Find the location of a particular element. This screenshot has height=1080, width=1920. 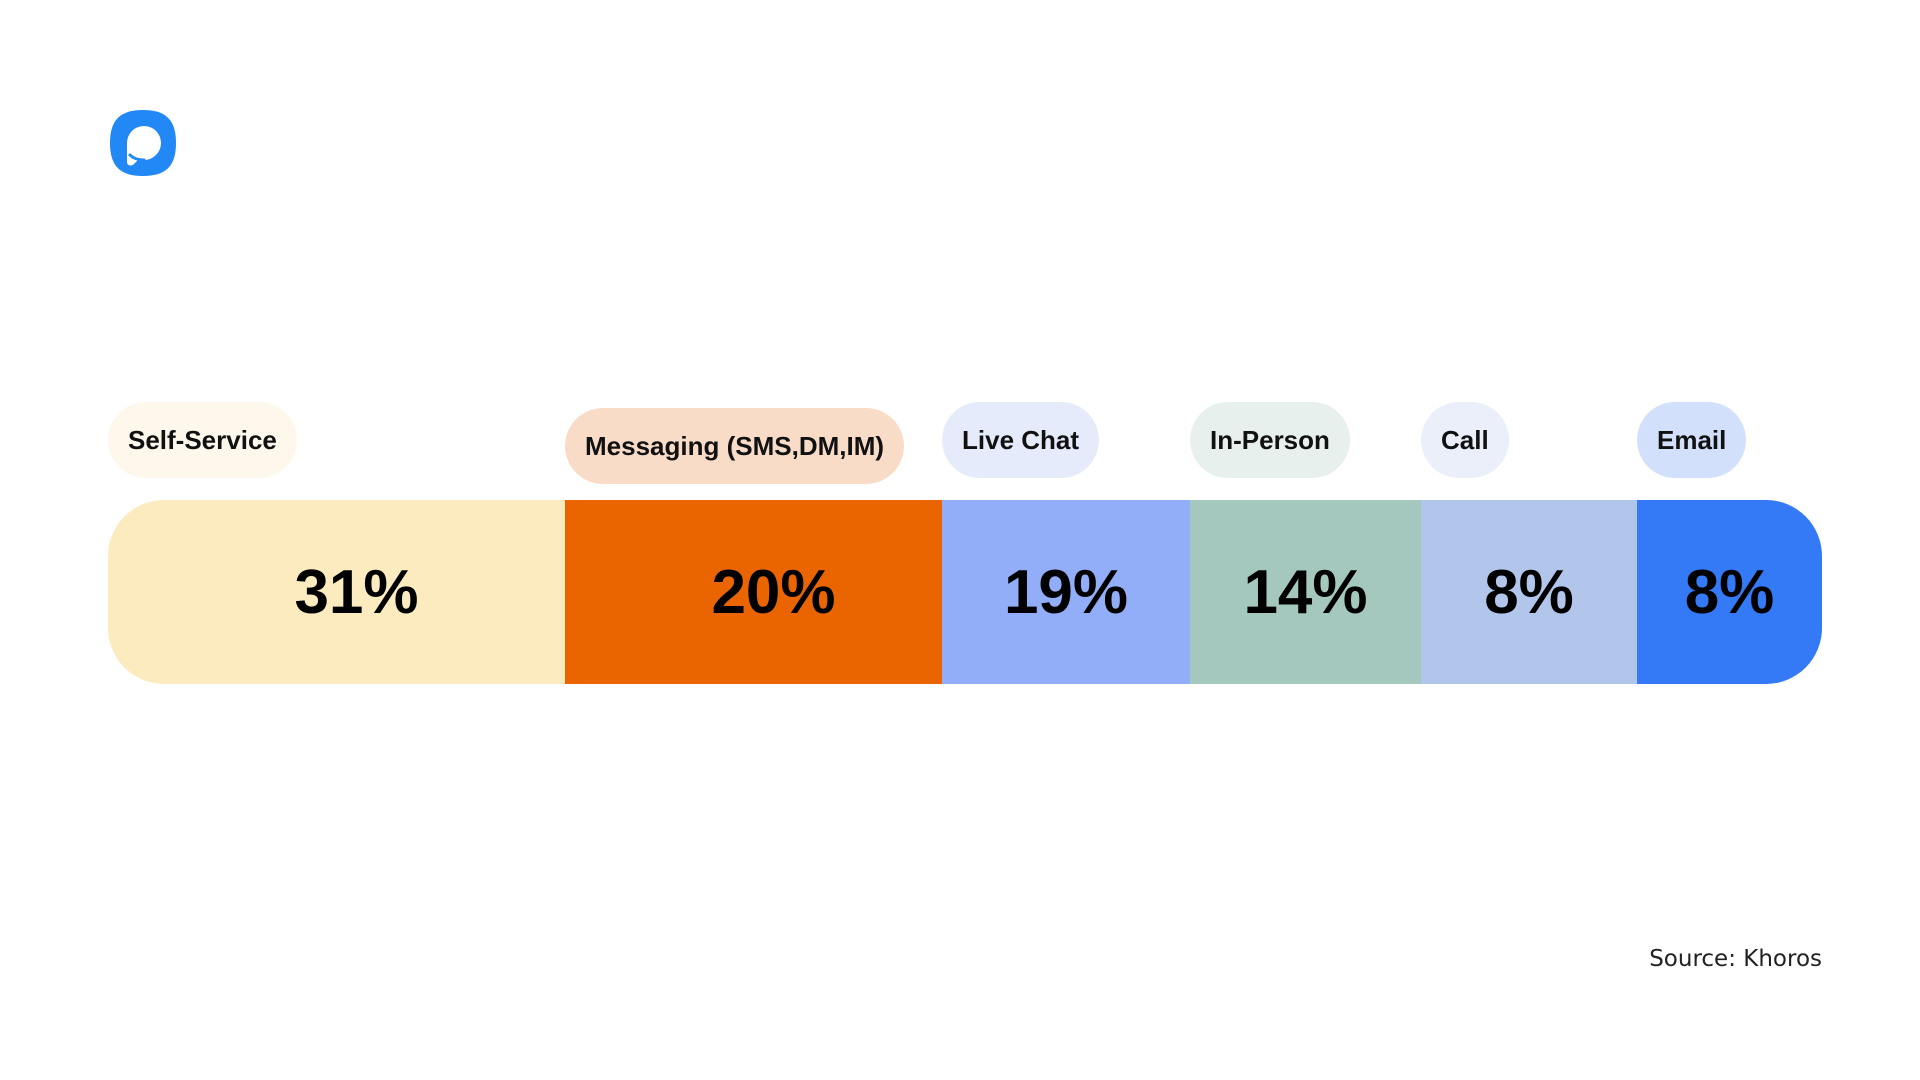

bar-segment-messaging-sms-dm-im: 20% is located at coordinates (753, 592).